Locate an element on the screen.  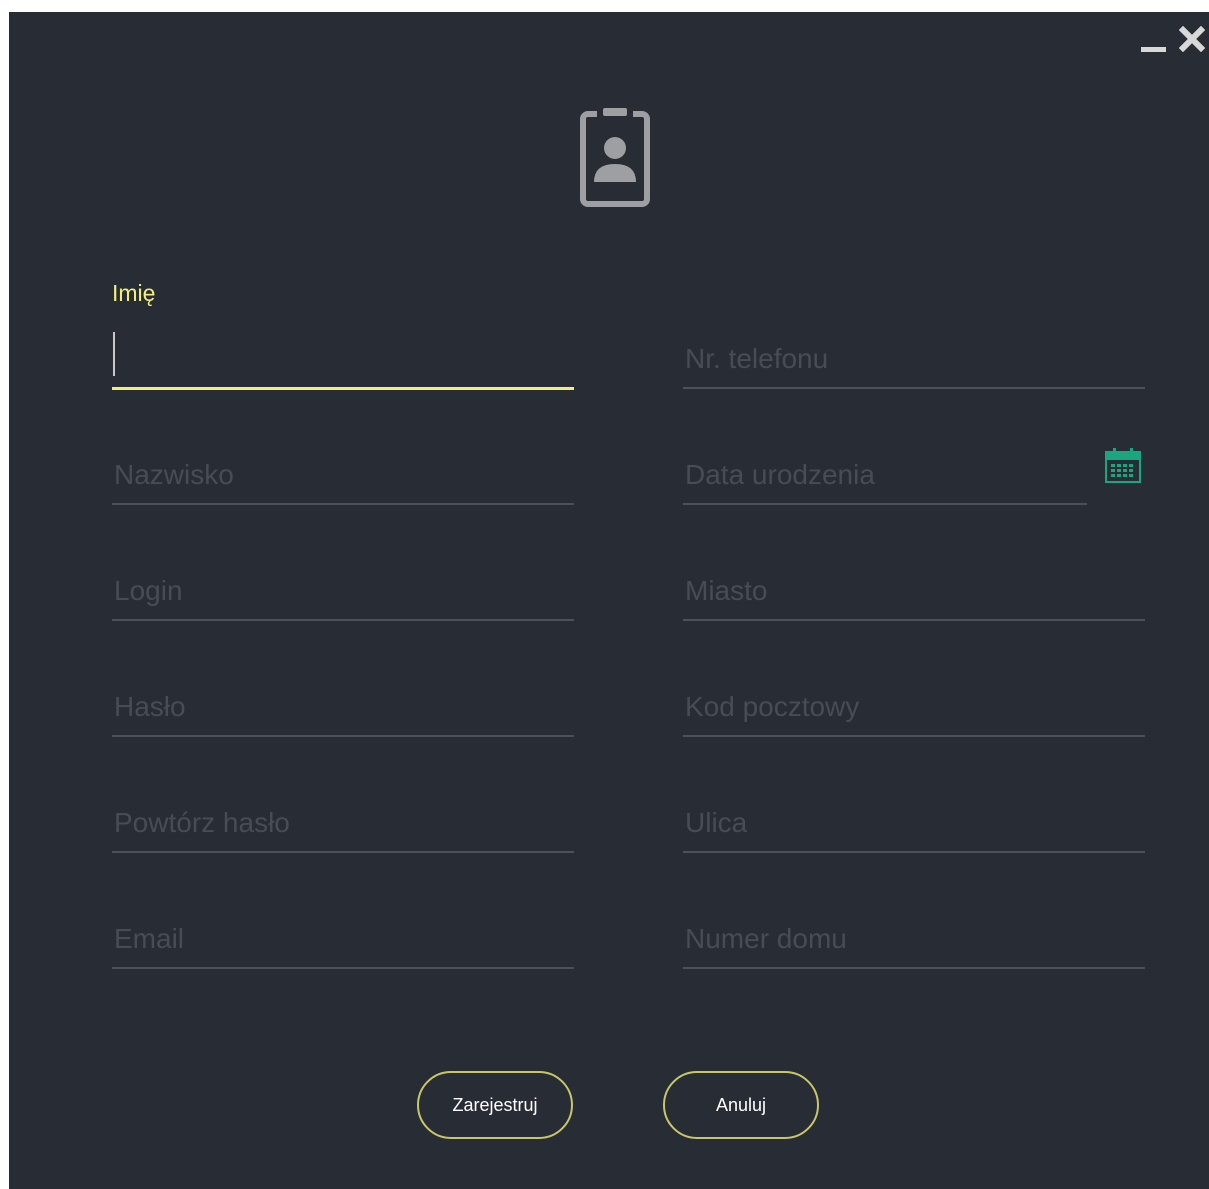
last-name-placeholder: Nazwisko is located at coordinates (174, 474).